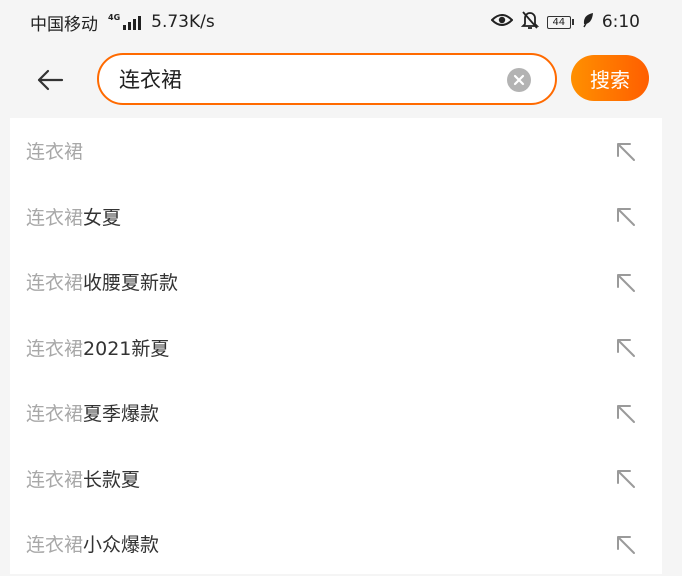 The height and width of the screenshot is (576, 682). I want to click on clear-button, so click(519, 80).